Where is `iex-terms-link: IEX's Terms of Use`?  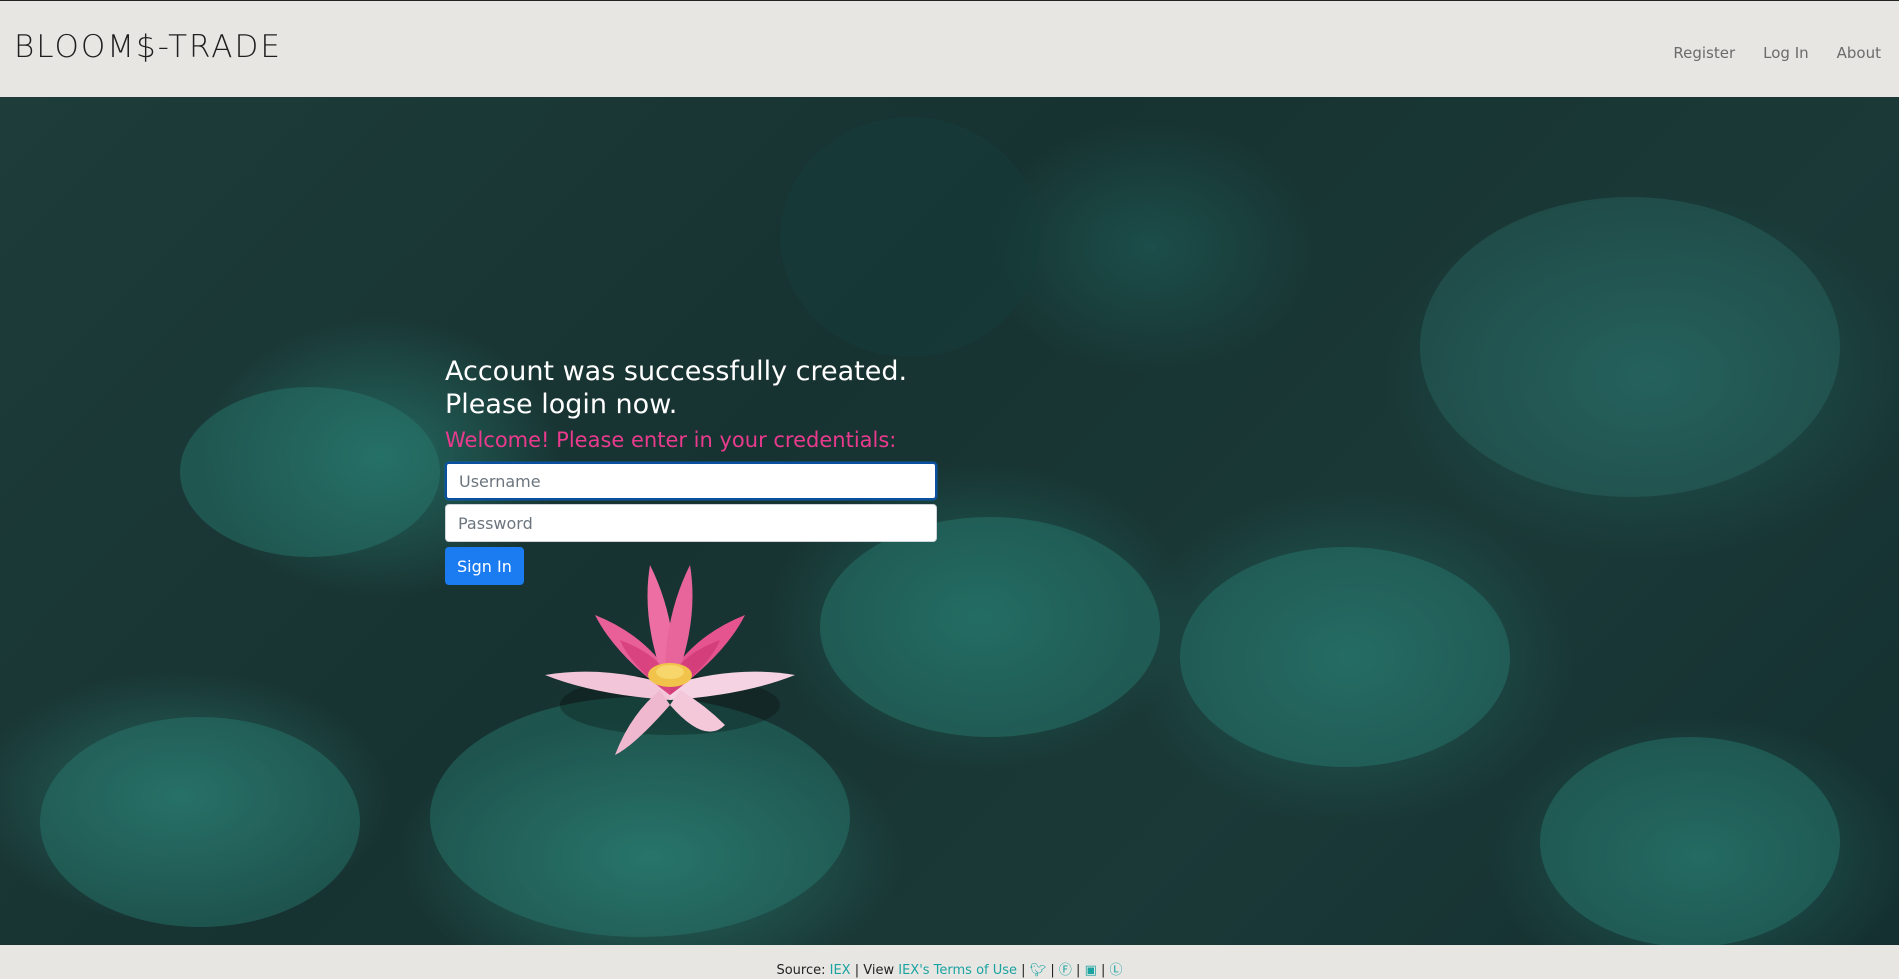
iex-terms-link: IEX's Terms of Use is located at coordinates (957, 970).